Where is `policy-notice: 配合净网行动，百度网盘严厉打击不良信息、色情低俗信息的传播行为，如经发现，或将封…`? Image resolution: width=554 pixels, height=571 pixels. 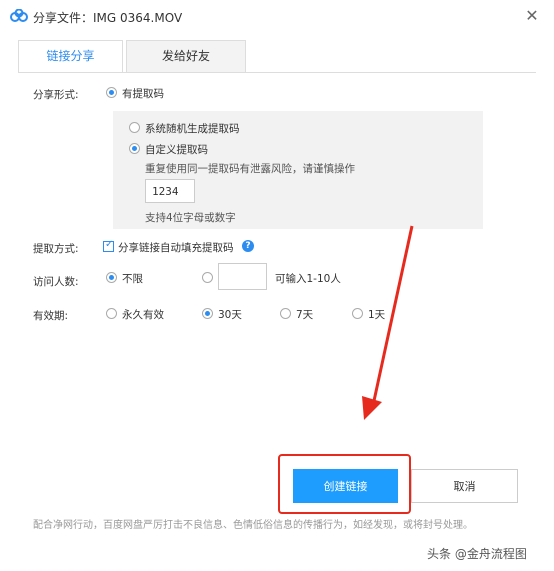 policy-notice: 配合净网行动，百度网盘严厉打击不良信息、色情低俗信息的传播行为，如经发现，或将封… is located at coordinates (253, 525).